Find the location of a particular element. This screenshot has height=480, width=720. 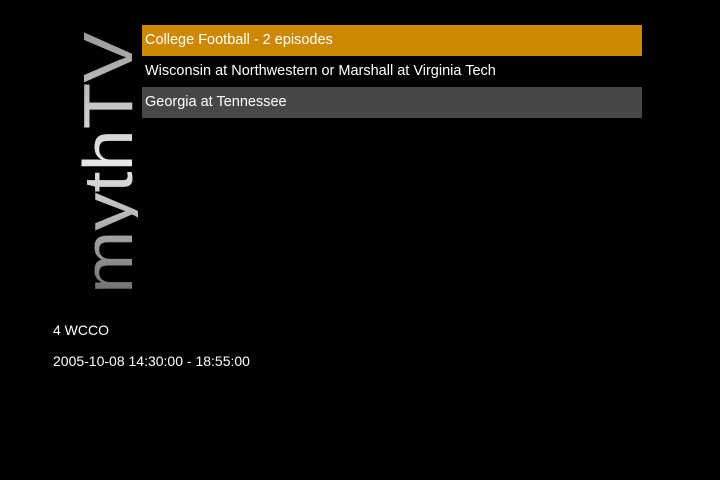

menu-item-label: College Football - 2 episodes is located at coordinates (239, 40).